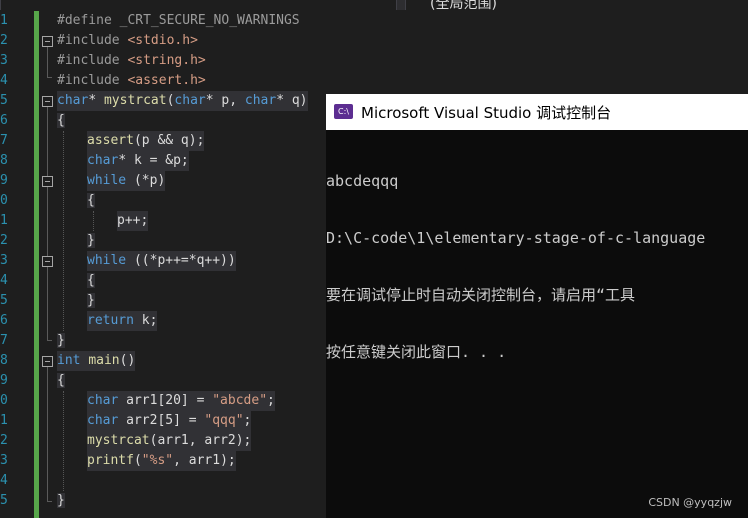 Image resolution: width=748 pixels, height=518 pixels. What do you see at coordinates (4, 140) in the screenshot?
I see `line-number: 7` at bounding box center [4, 140].